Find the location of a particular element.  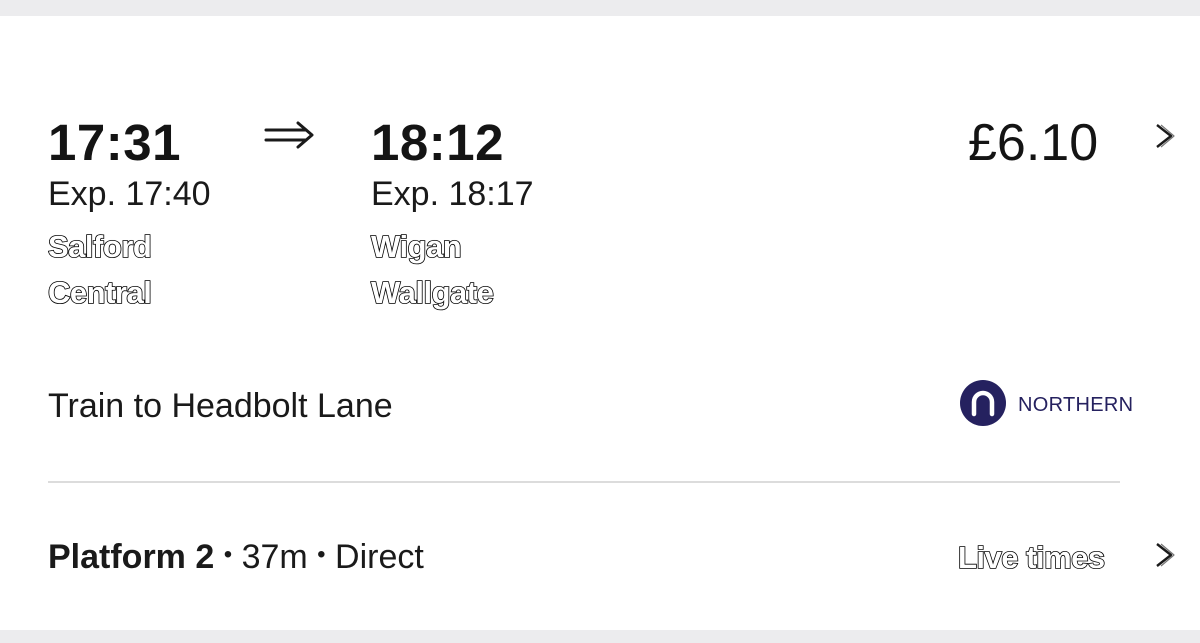

departure-station-line2: Central is located at coordinates (99, 292).